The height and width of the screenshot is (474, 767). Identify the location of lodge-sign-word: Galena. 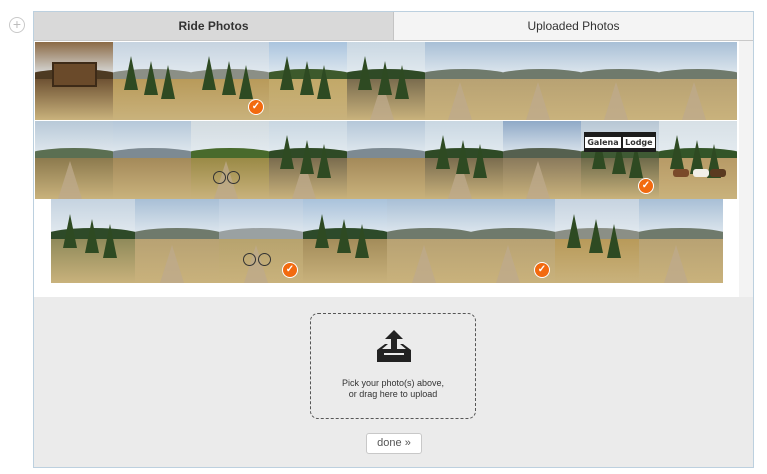
(603, 142).